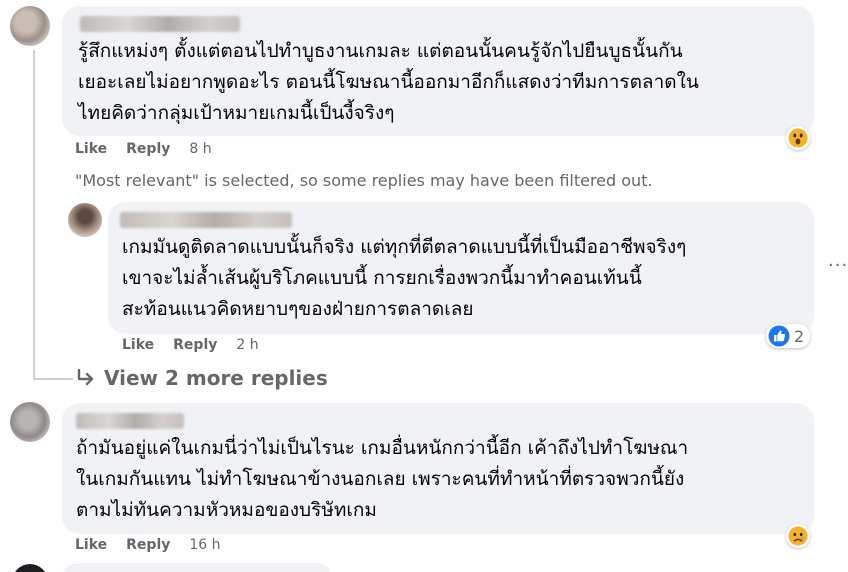  What do you see at coordinates (236, 113) in the screenshot?
I see `comment-text-line: ไทยคิดว่ากลุ่มเป้าหมายเกมนี้เป็นงี้จริงๆ` at bounding box center [236, 113].